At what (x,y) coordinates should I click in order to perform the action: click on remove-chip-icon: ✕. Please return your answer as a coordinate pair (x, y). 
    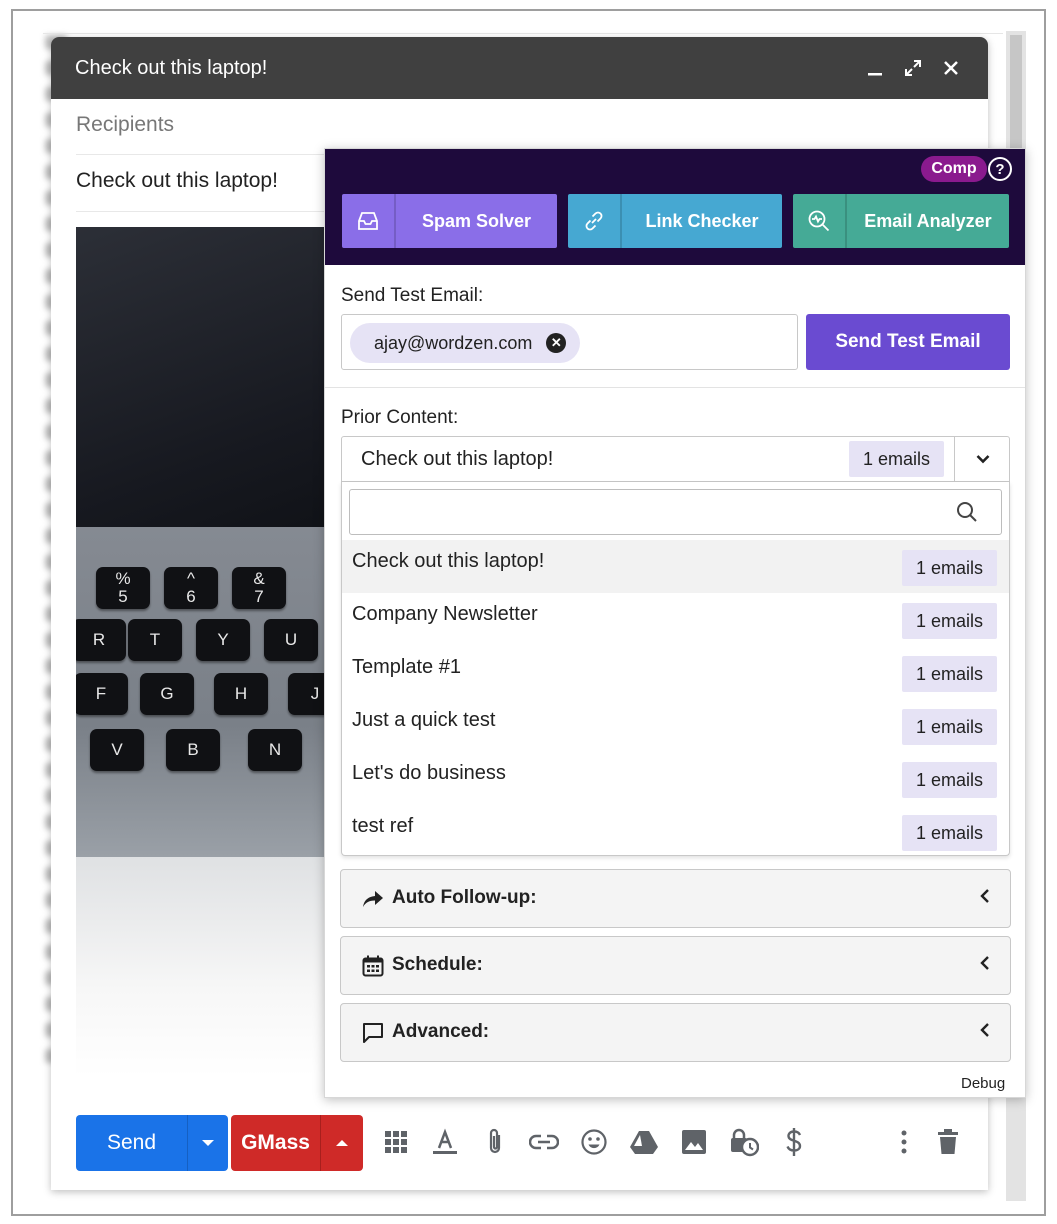
    Looking at the image, I should click on (556, 343).